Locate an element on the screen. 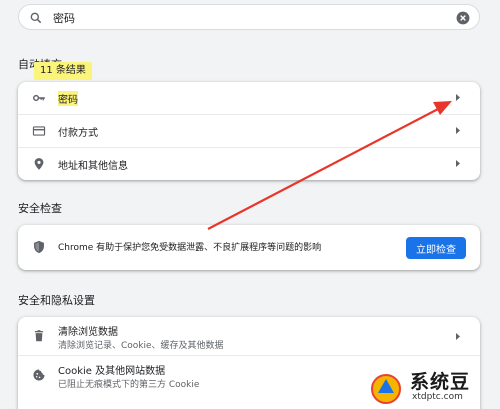 The height and width of the screenshot is (409, 500). shield-icon is located at coordinates (39, 247).